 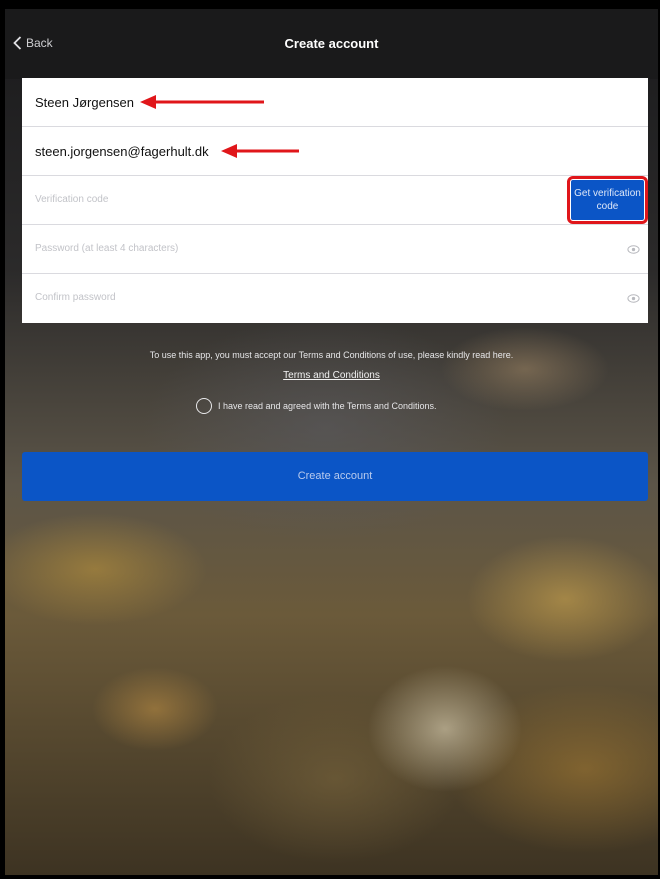 I want to click on password-placeholder: Password (at least 4 characters), so click(x=107, y=248).